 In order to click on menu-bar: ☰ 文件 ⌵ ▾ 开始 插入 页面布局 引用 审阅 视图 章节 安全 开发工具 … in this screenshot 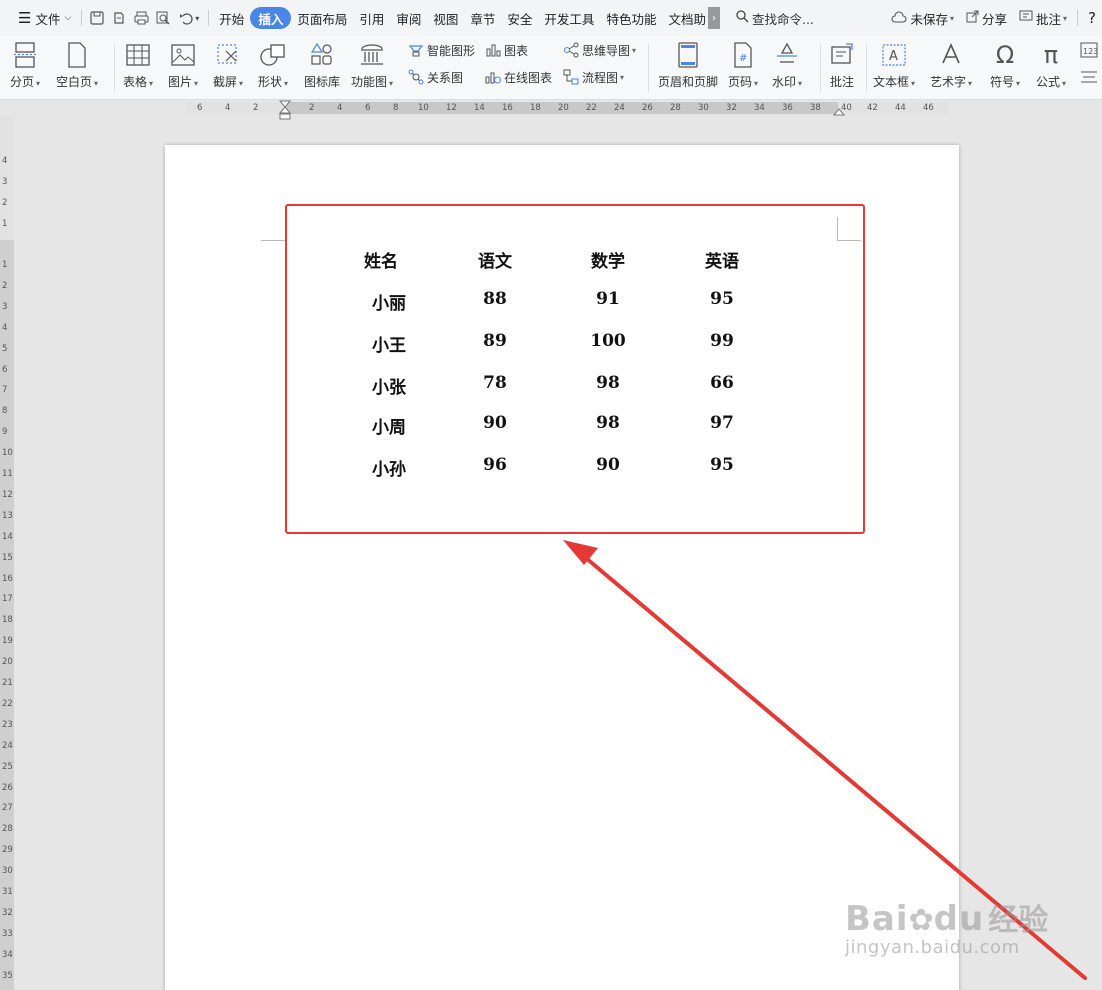, I will do `click(551, 18)`.